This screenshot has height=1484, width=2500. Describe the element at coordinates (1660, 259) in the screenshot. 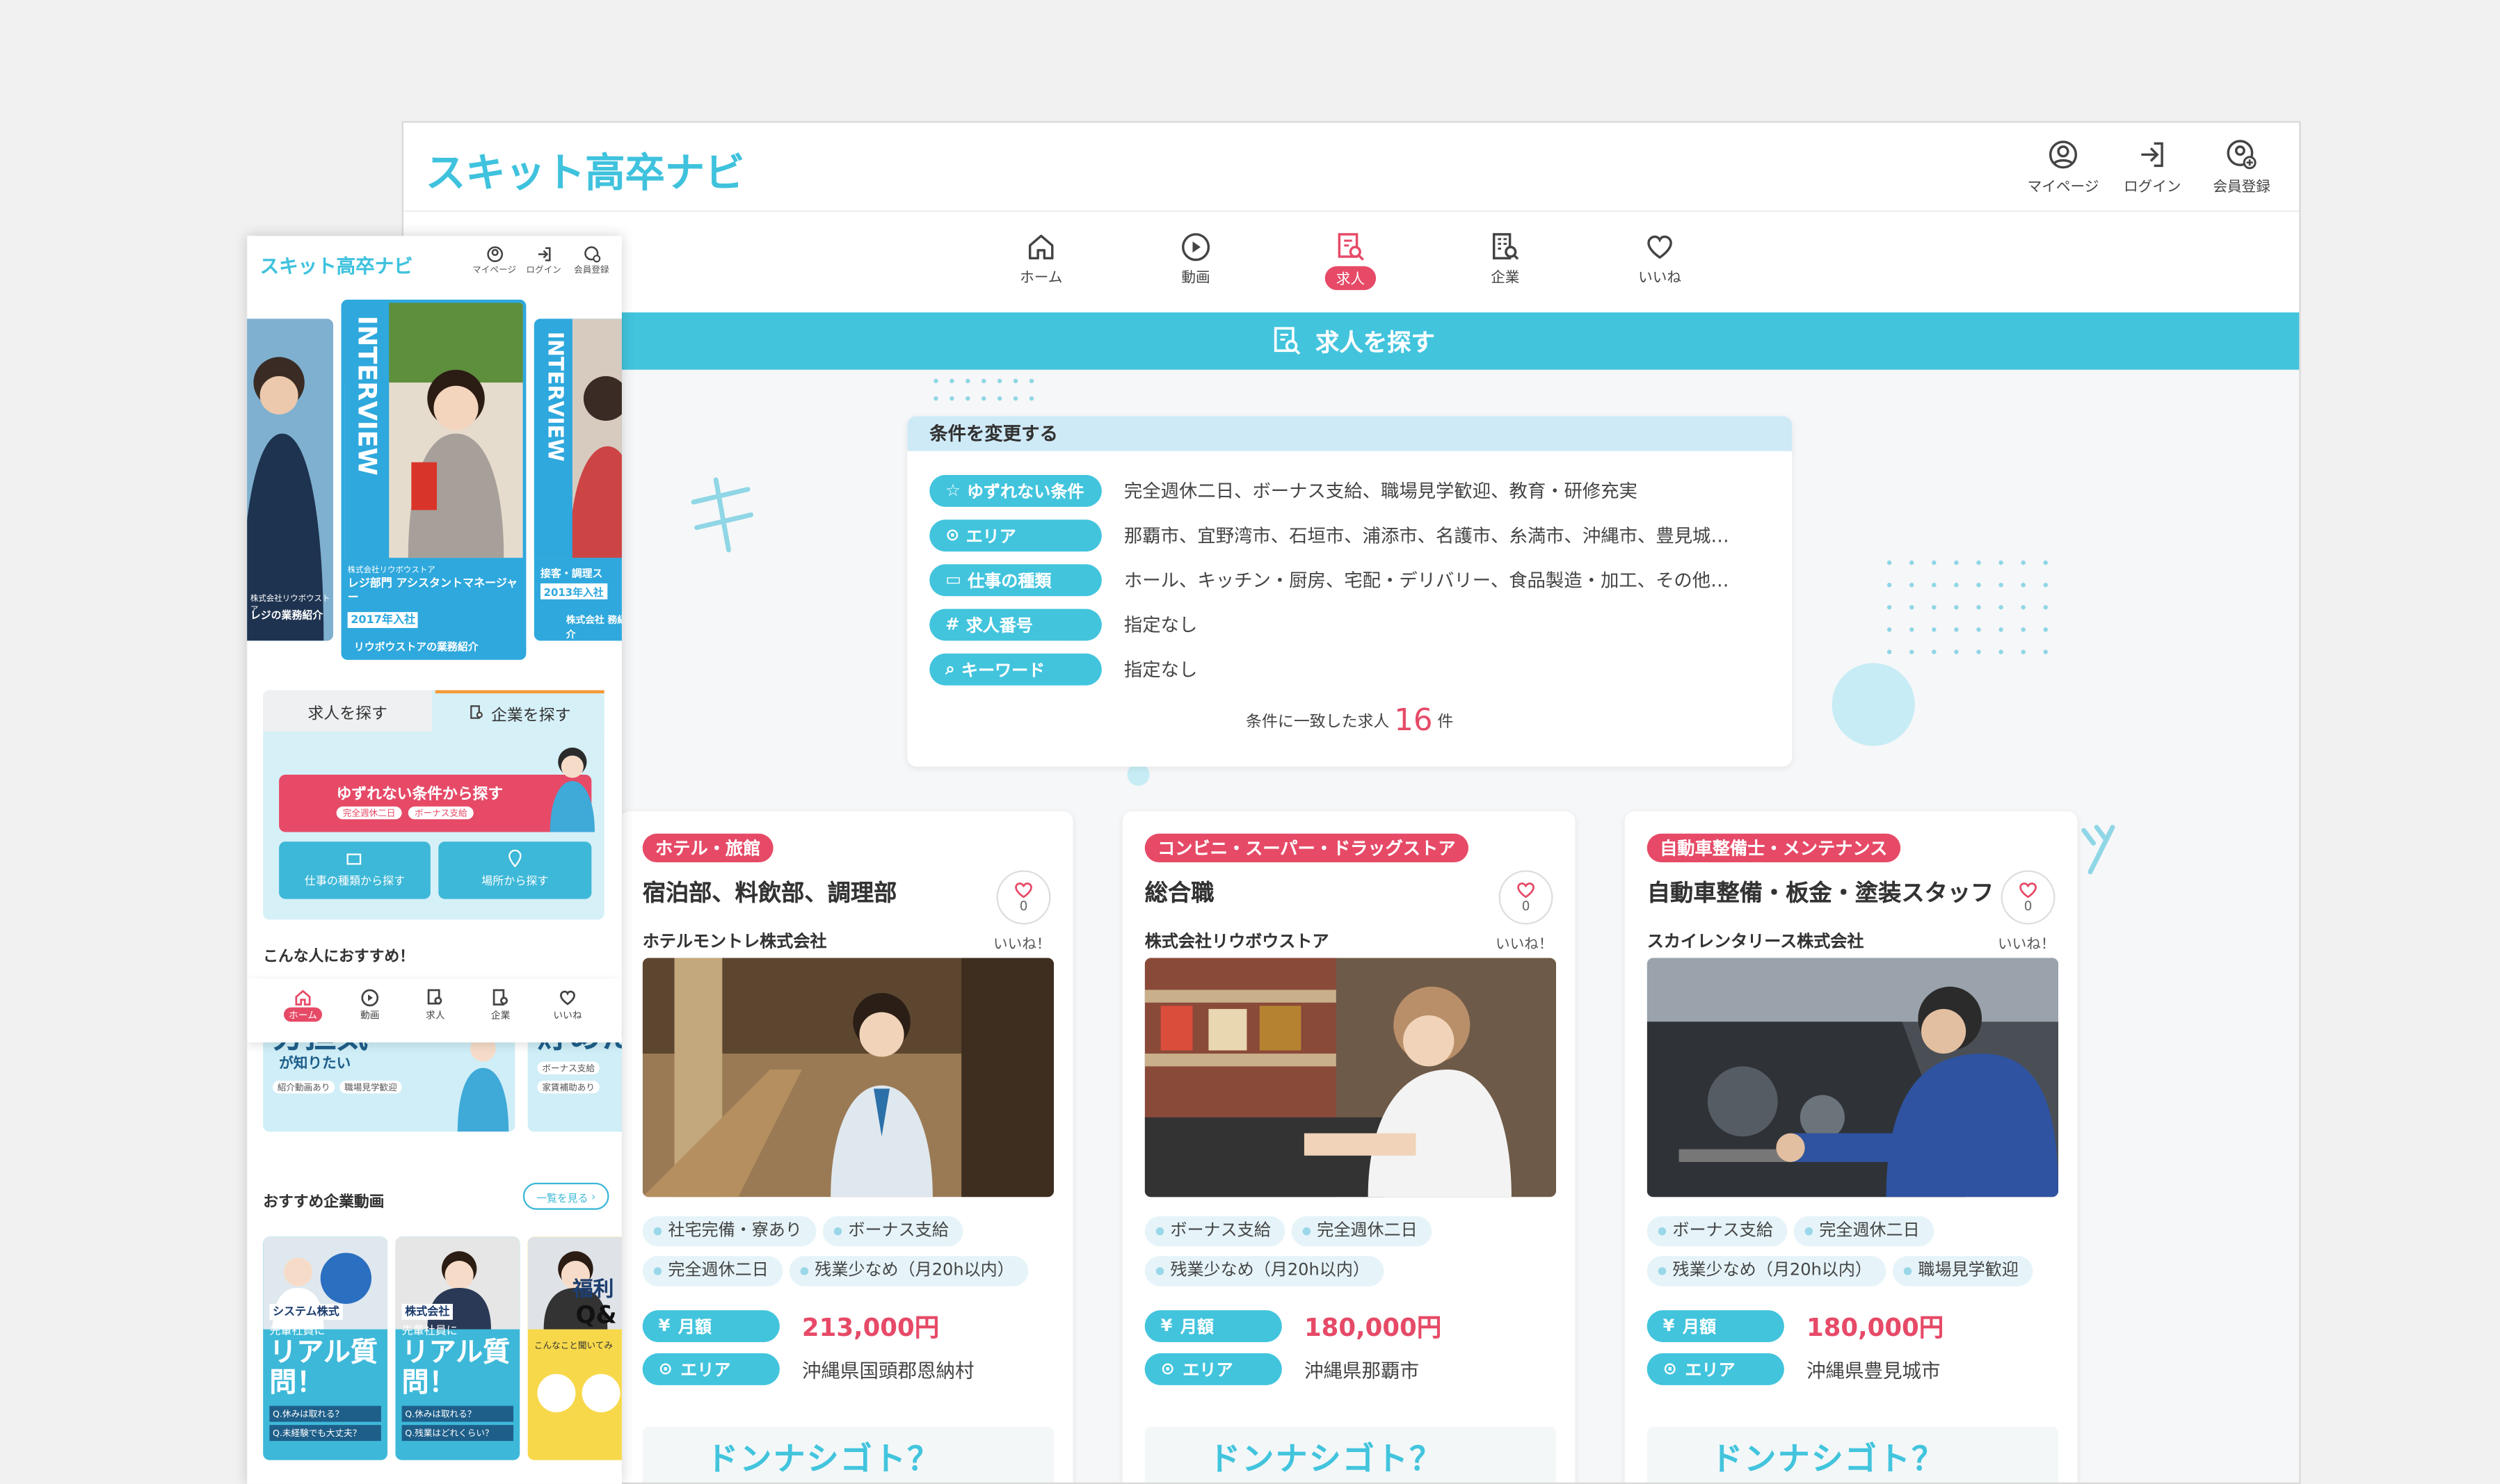

I see `nav-like: いいね` at that location.